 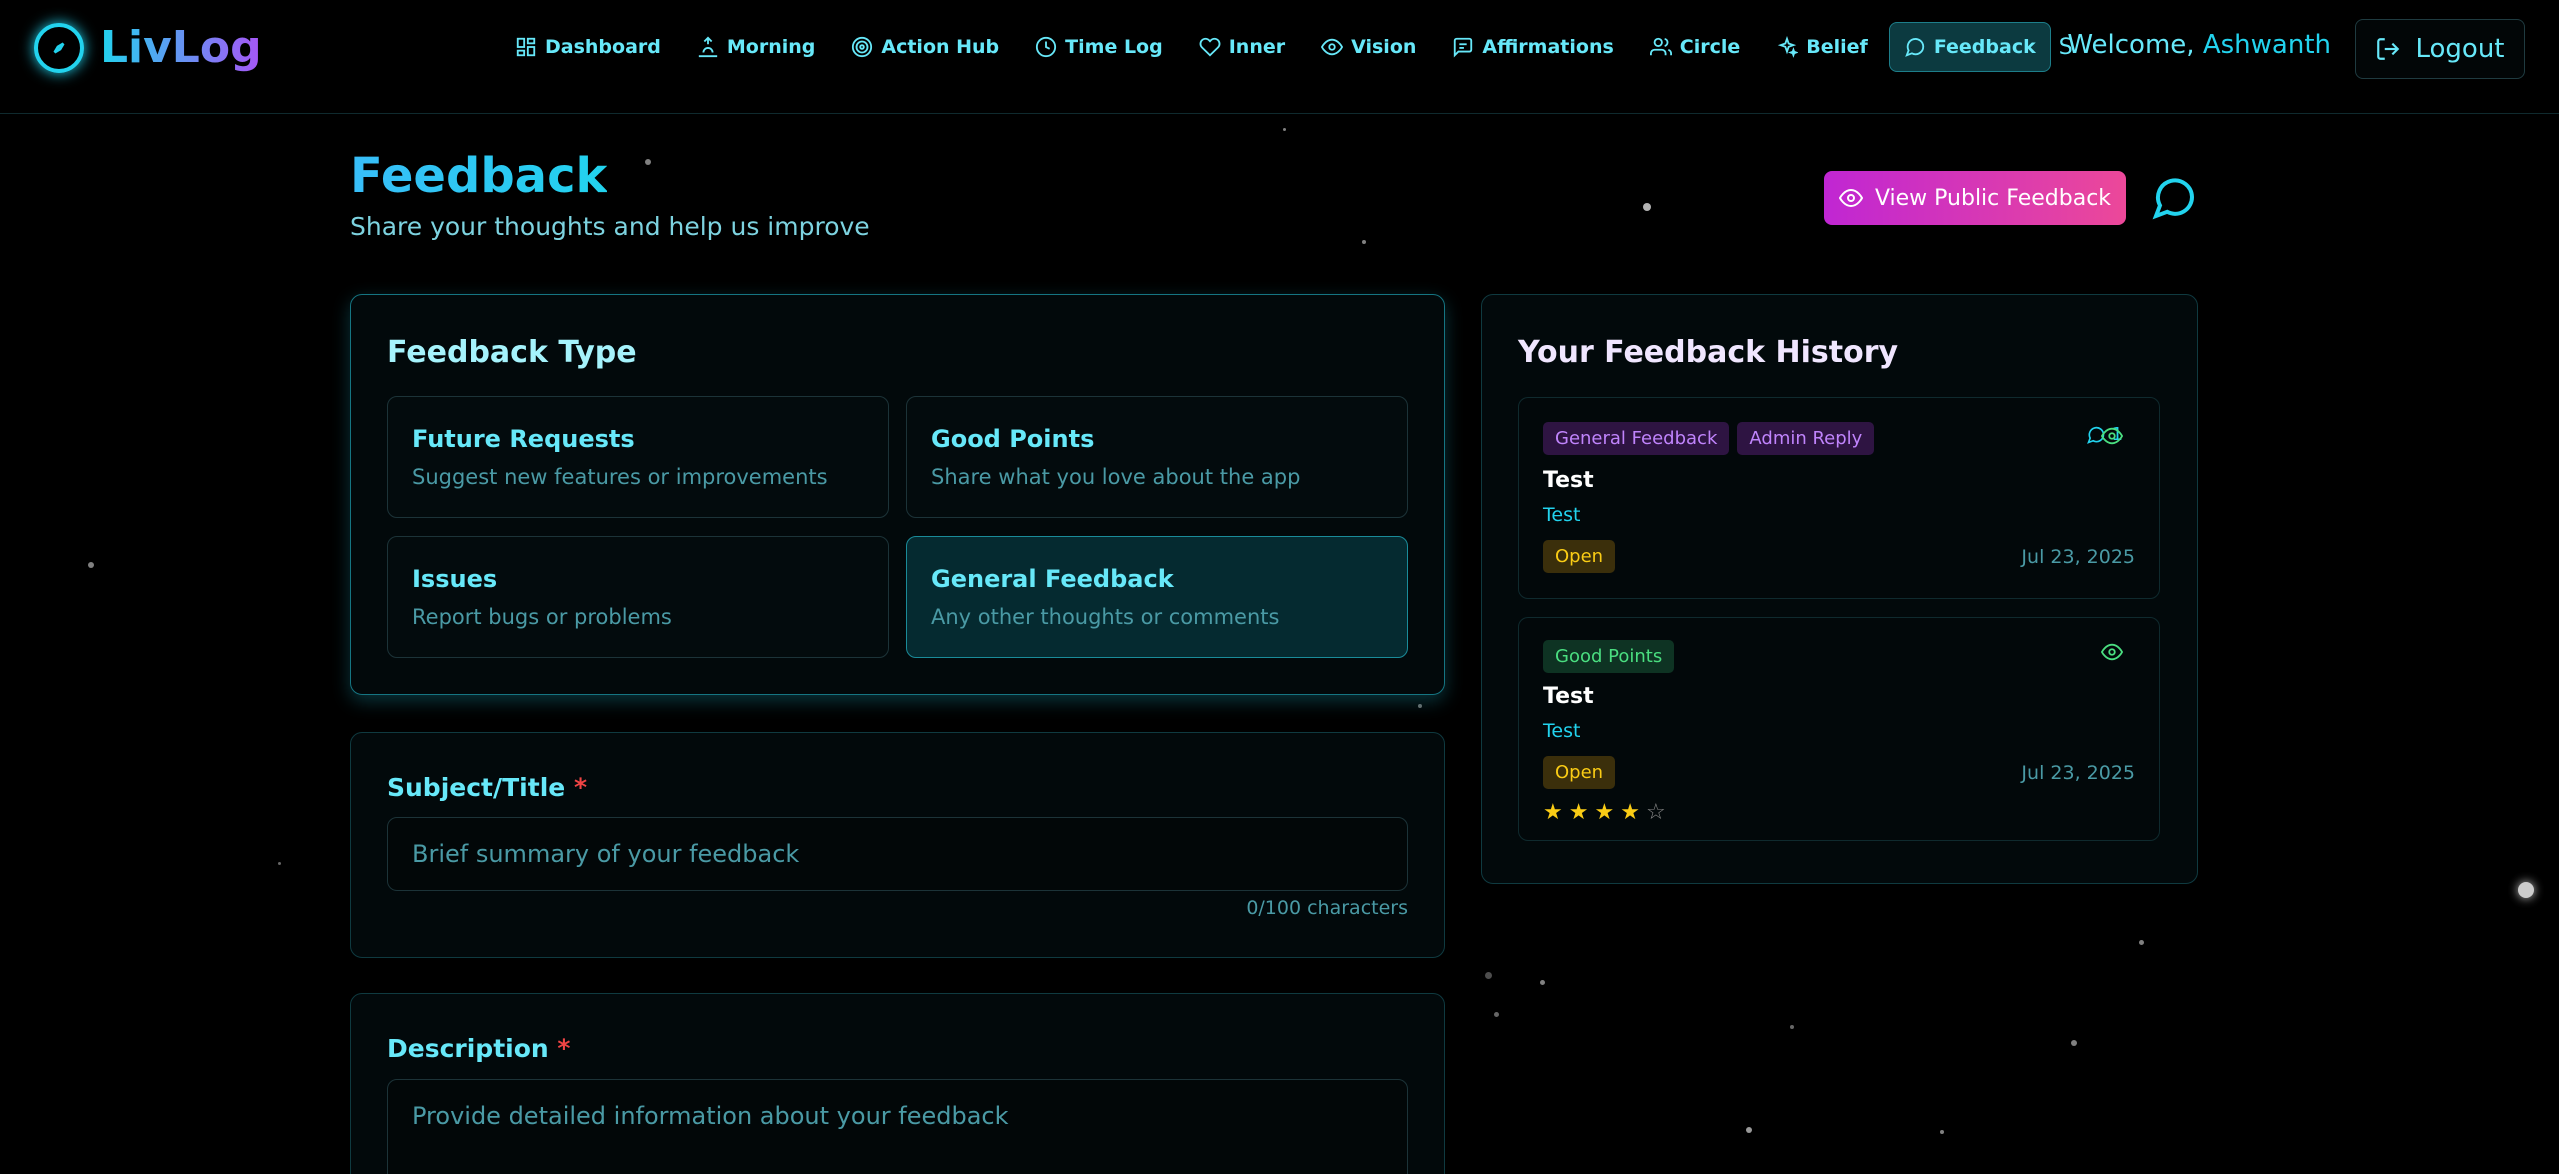 What do you see at coordinates (1046, 47) in the screenshot?
I see `clock-icon` at bounding box center [1046, 47].